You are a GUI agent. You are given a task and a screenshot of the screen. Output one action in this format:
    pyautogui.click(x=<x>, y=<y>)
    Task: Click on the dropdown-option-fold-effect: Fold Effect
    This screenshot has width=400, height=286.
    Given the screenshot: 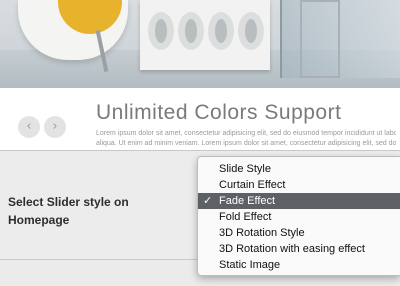 What is the action you would take?
    pyautogui.click(x=299, y=217)
    